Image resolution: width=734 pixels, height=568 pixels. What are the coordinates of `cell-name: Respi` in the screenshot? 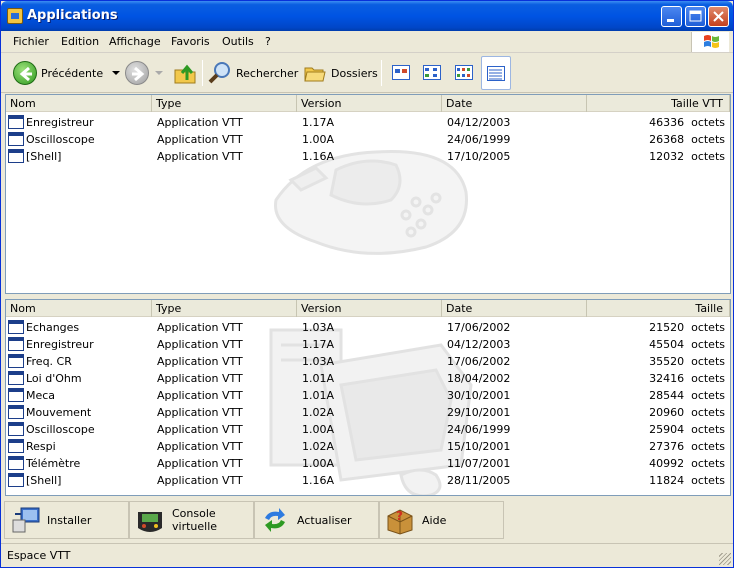 It's located at (41, 446).